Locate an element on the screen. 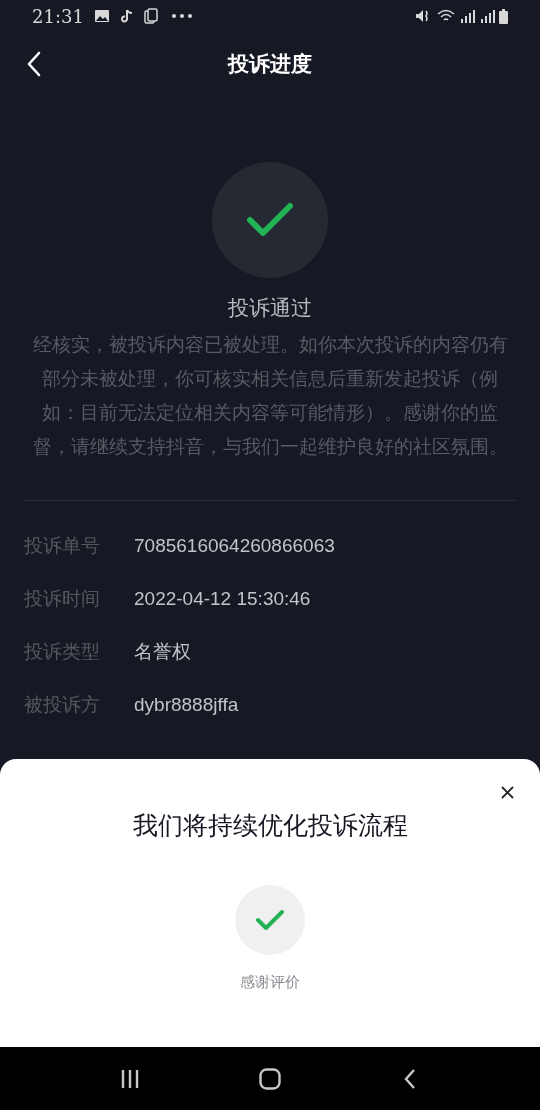  more-icon is located at coordinates (181, 16).